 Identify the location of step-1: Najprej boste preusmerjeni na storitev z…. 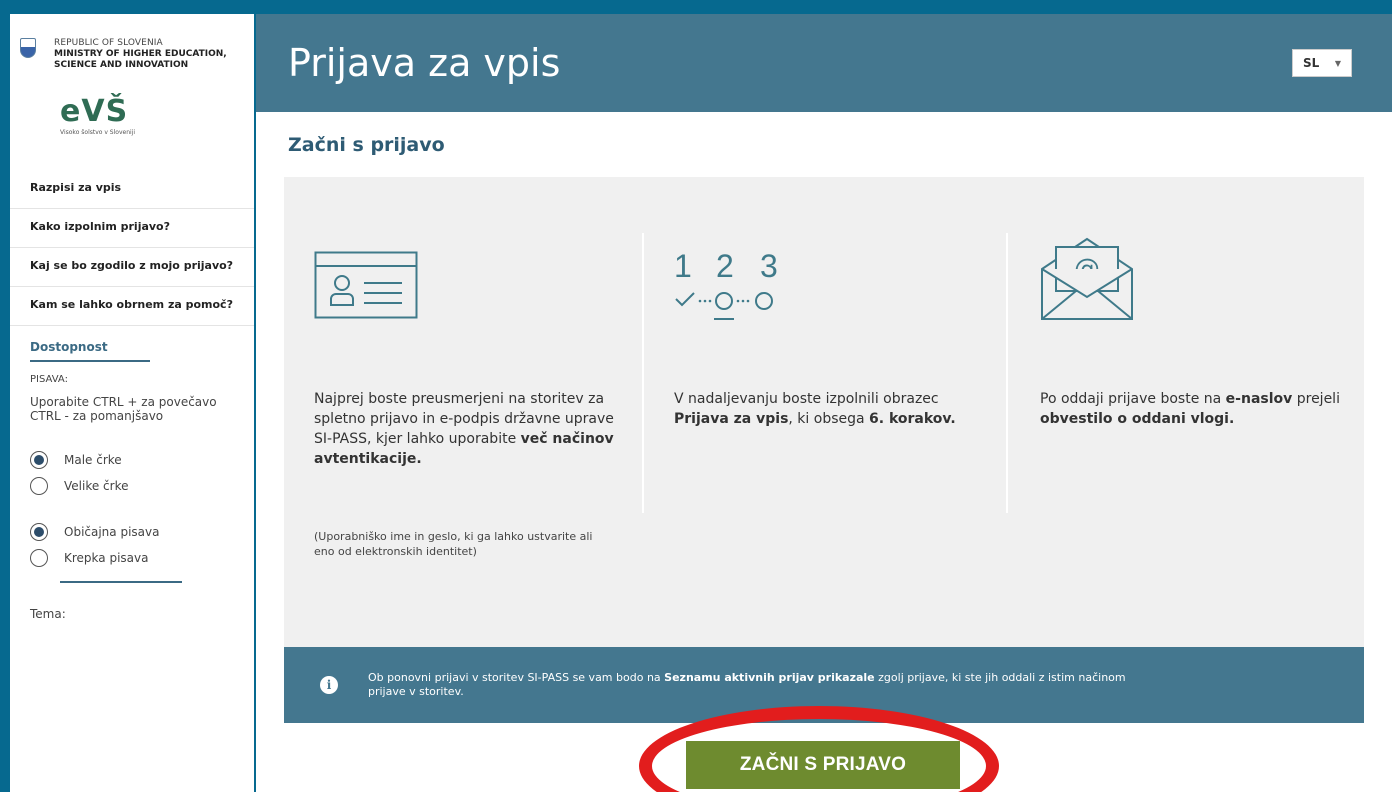
(464, 412).